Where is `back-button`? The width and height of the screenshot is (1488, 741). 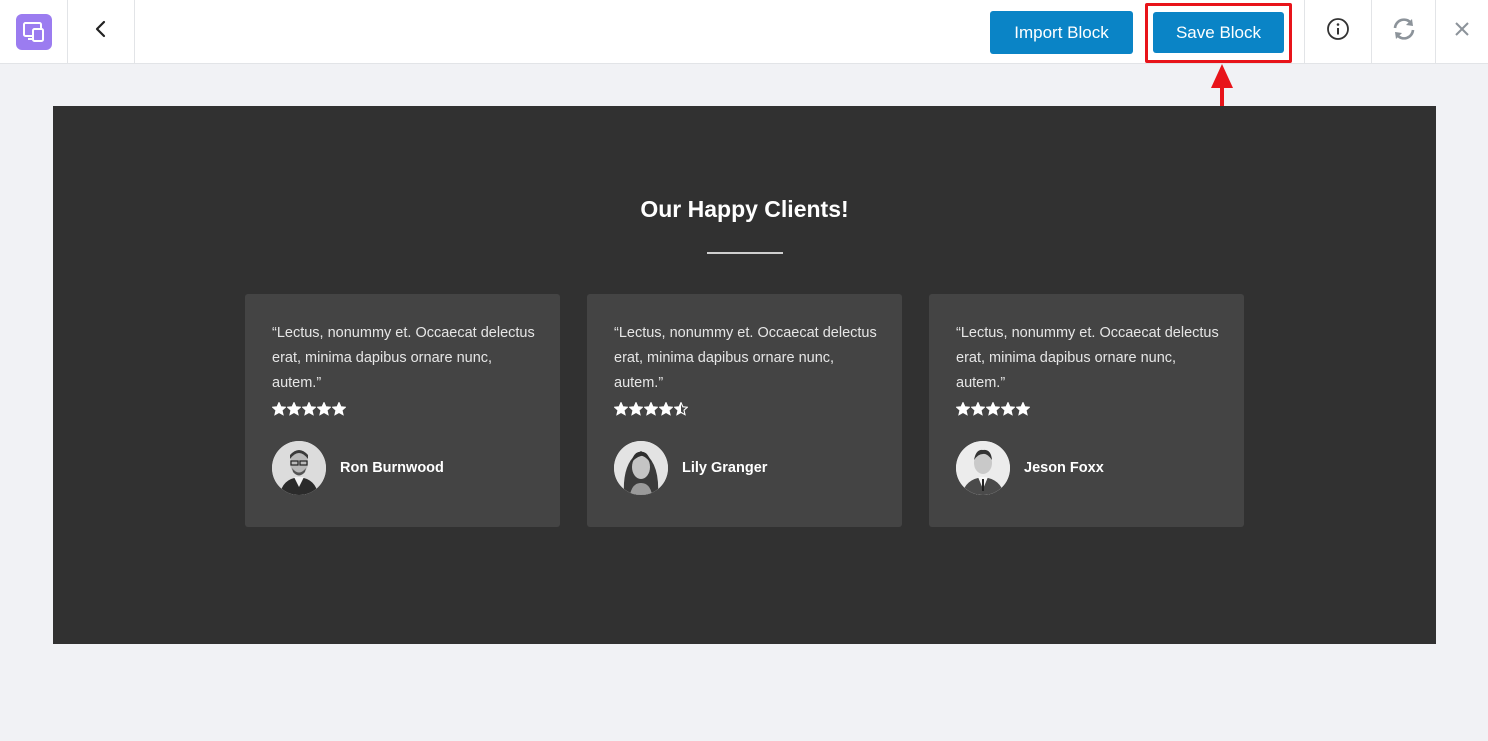 back-button is located at coordinates (101, 31).